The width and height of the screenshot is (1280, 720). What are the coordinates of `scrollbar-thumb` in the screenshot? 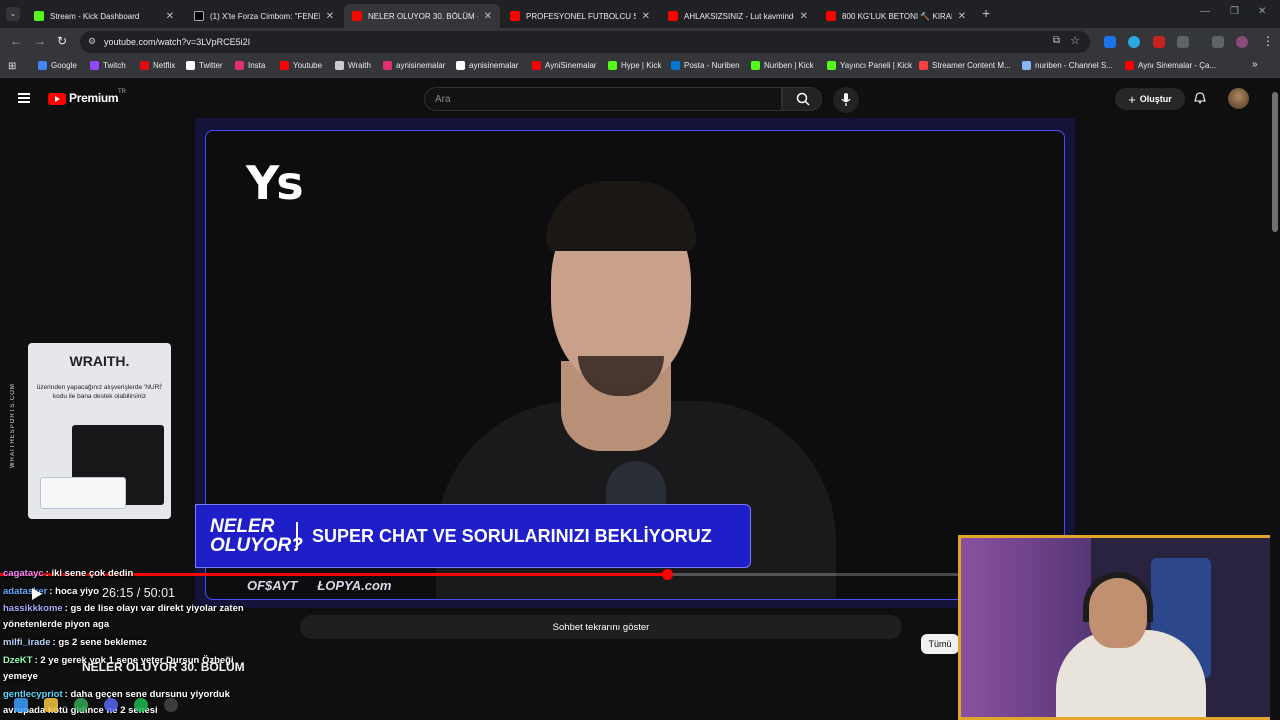 It's located at (1275, 162).